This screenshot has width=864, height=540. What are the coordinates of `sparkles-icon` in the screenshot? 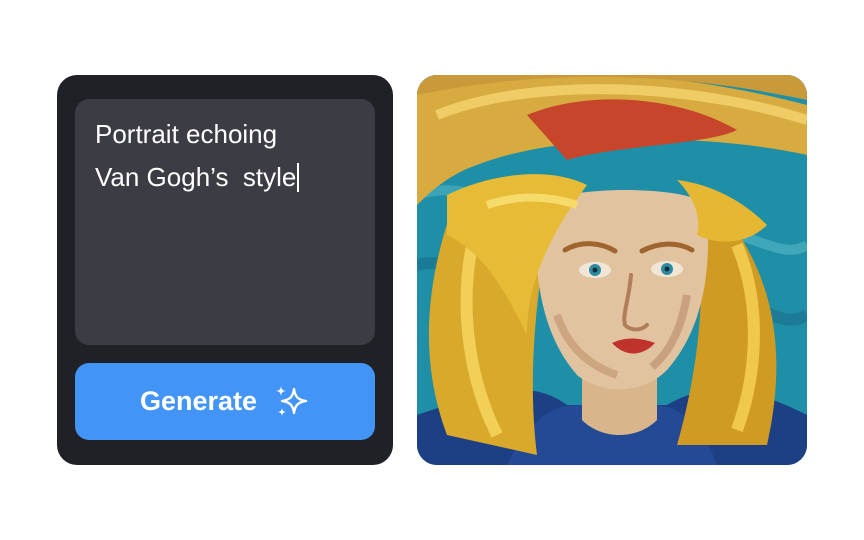 It's located at (292, 400).